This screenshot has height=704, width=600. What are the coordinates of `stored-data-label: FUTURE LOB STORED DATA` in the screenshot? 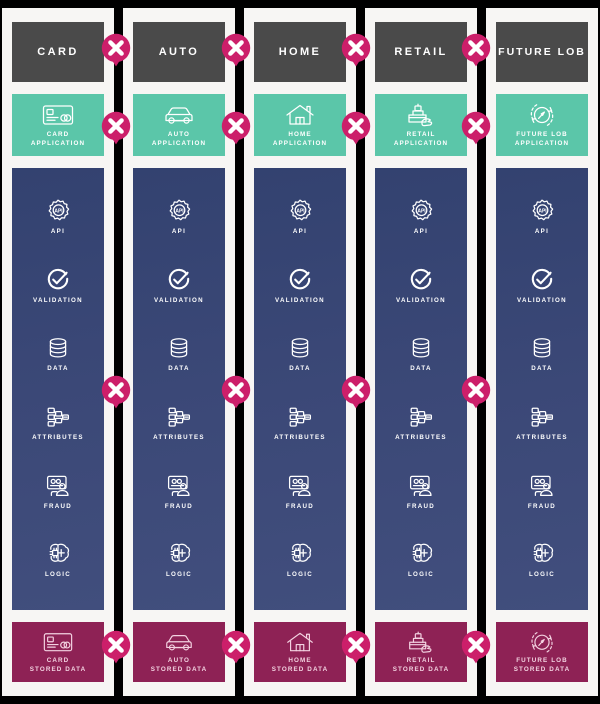 It's located at (542, 665).